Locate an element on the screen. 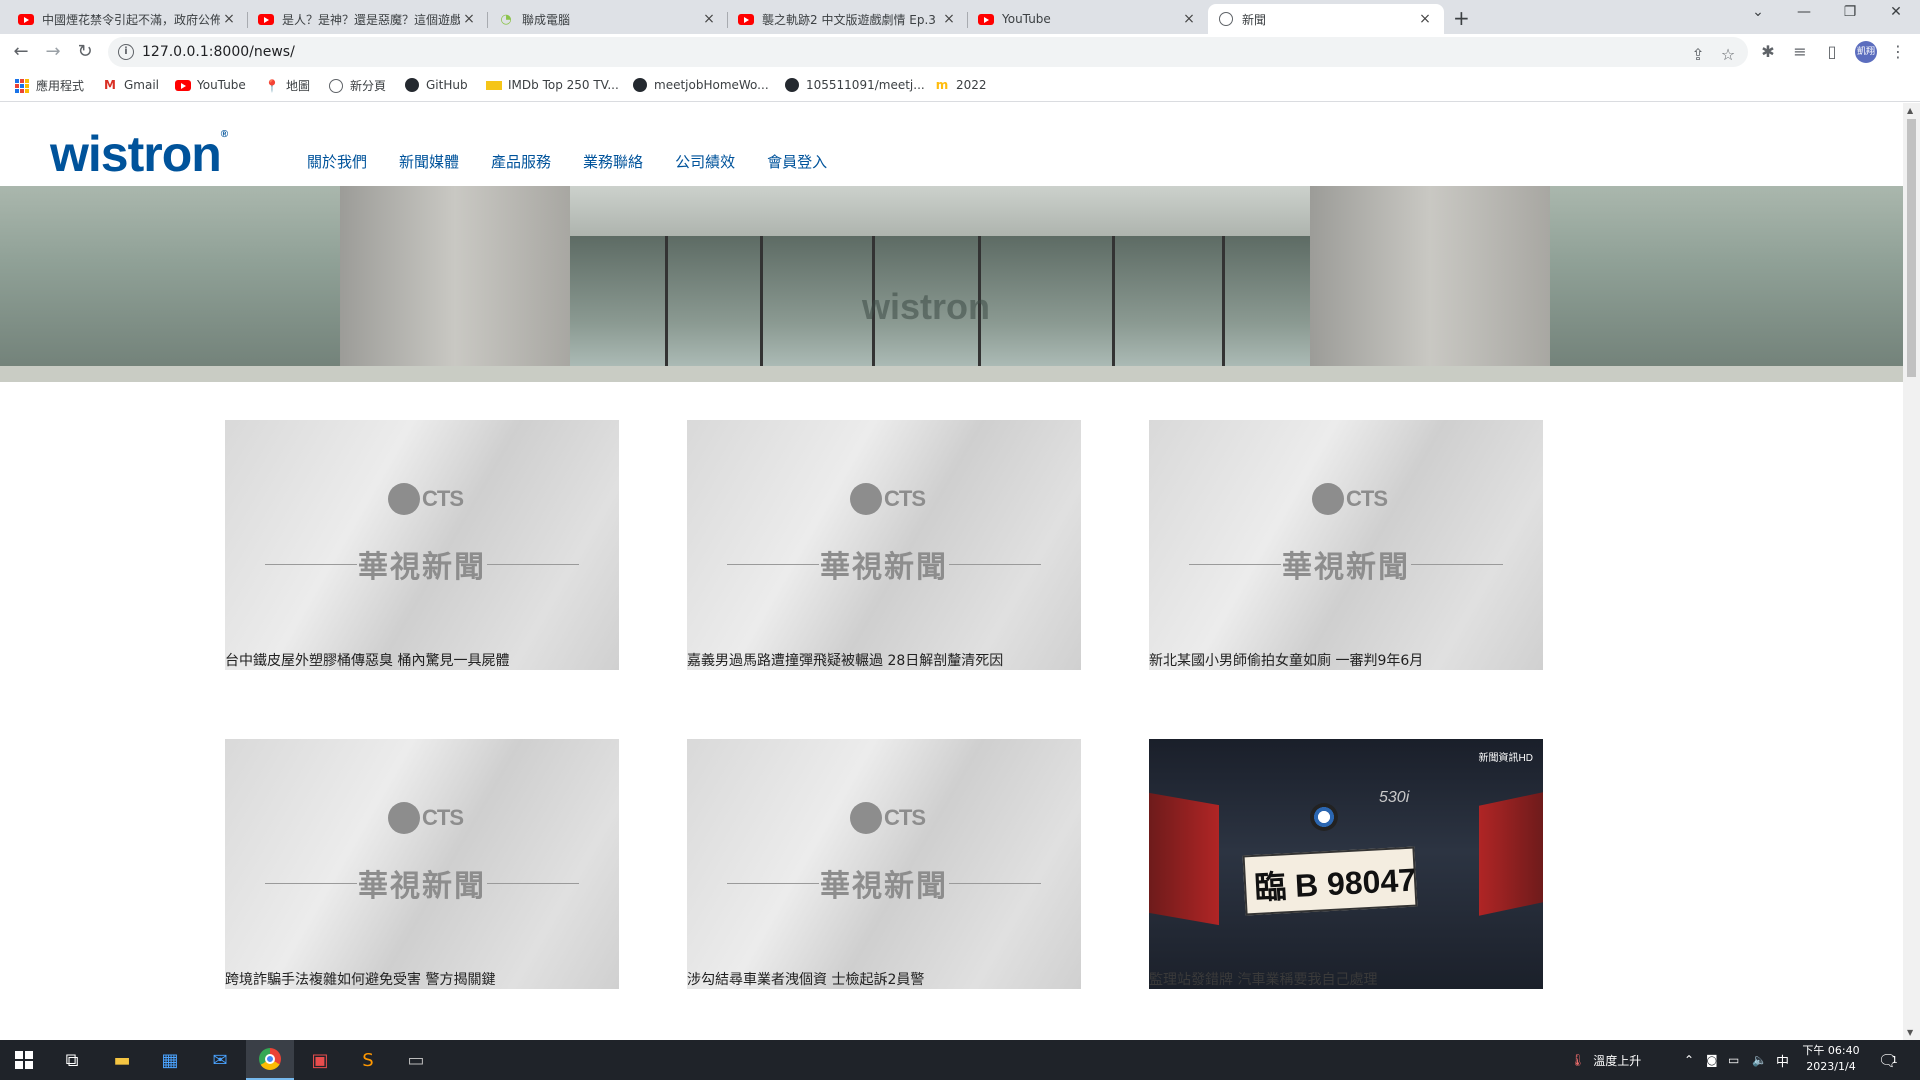 Image resolution: width=1920 pixels, height=1080 pixels. bookmark-label: Gmail is located at coordinates (142, 85).